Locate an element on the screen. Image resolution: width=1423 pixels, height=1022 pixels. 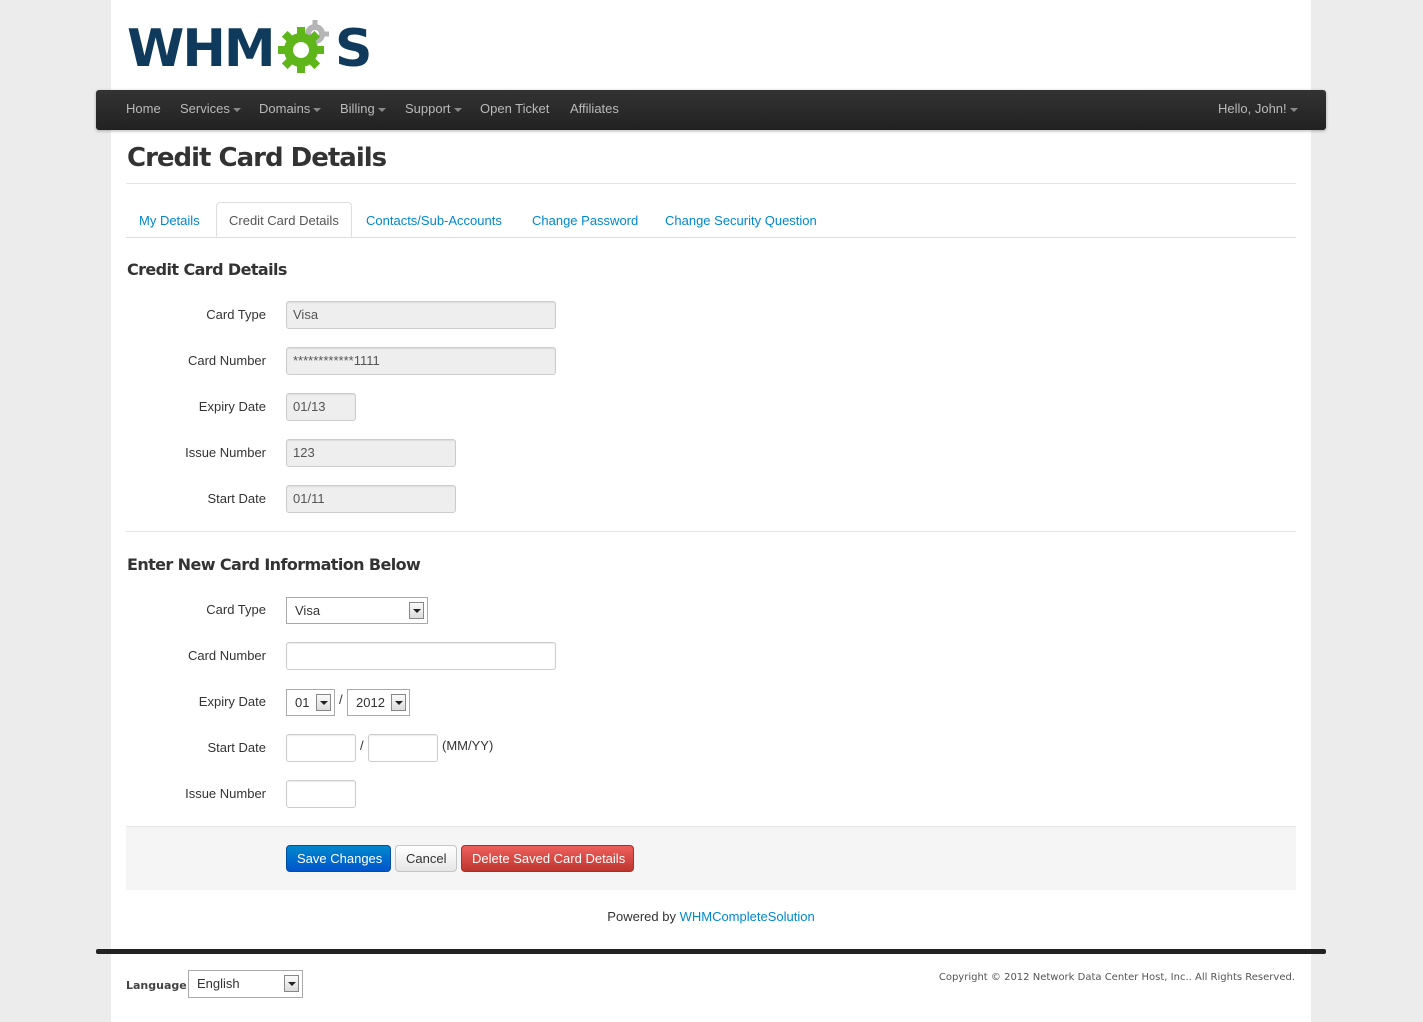
section-divider is located at coordinates (711, 531).